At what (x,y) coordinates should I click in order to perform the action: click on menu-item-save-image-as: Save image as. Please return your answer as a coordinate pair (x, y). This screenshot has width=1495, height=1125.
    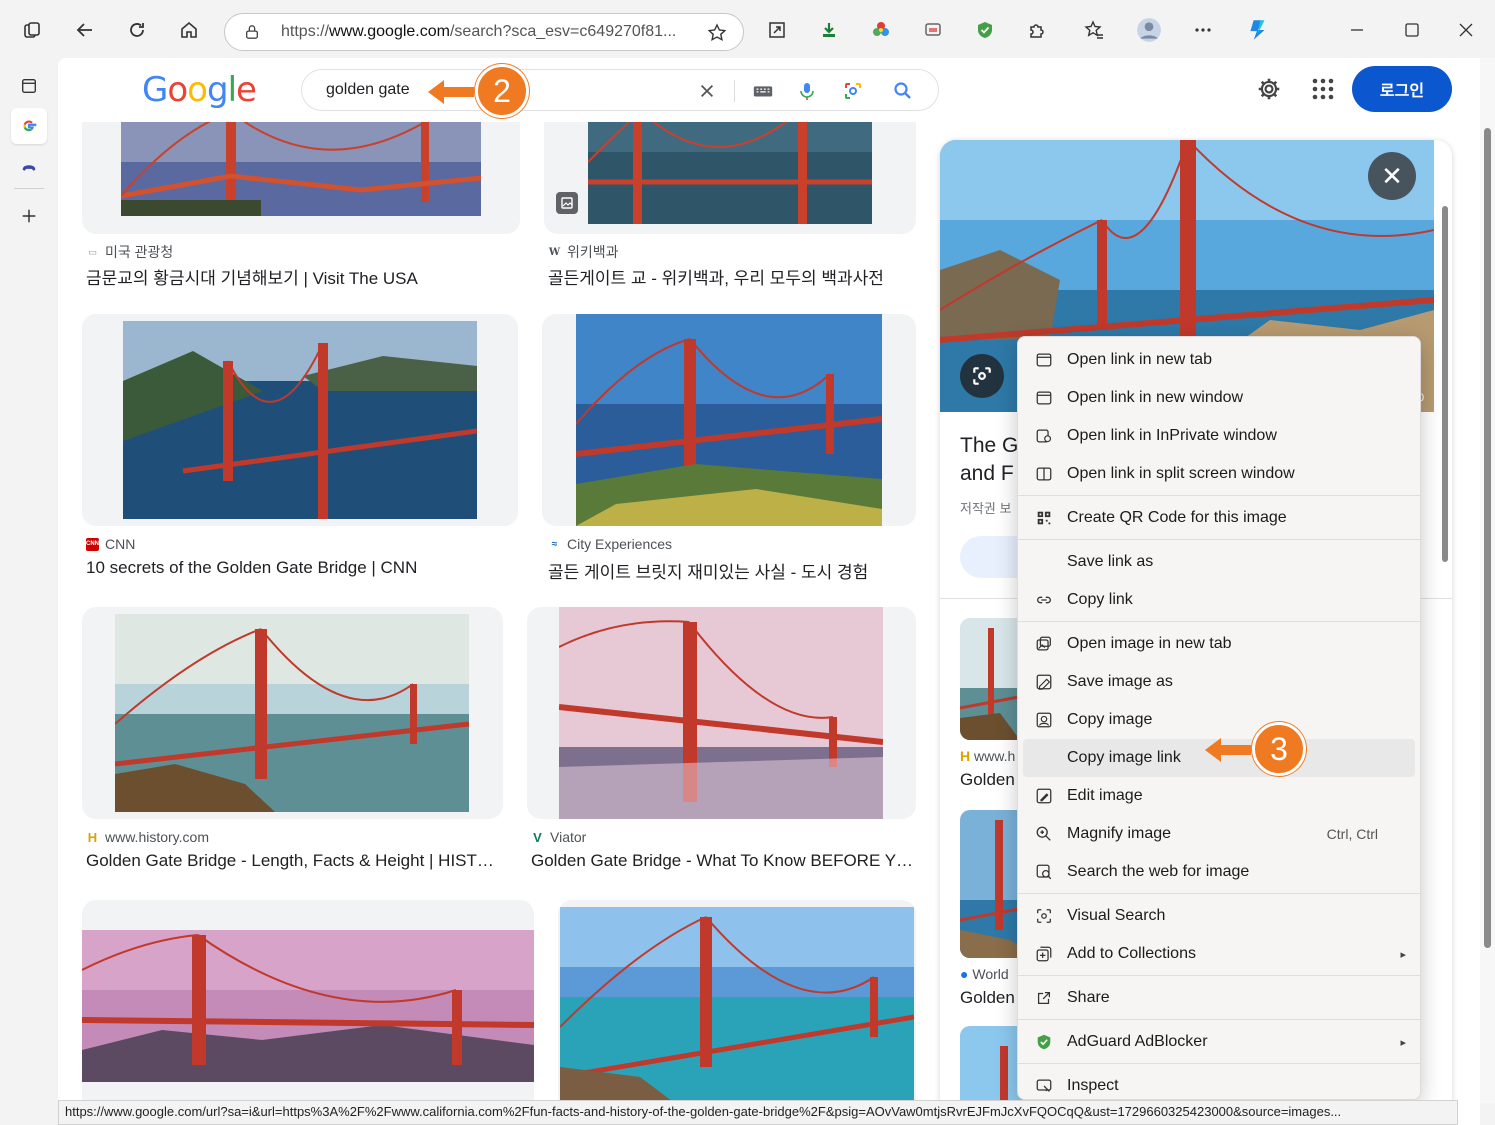
    Looking at the image, I should click on (1219, 682).